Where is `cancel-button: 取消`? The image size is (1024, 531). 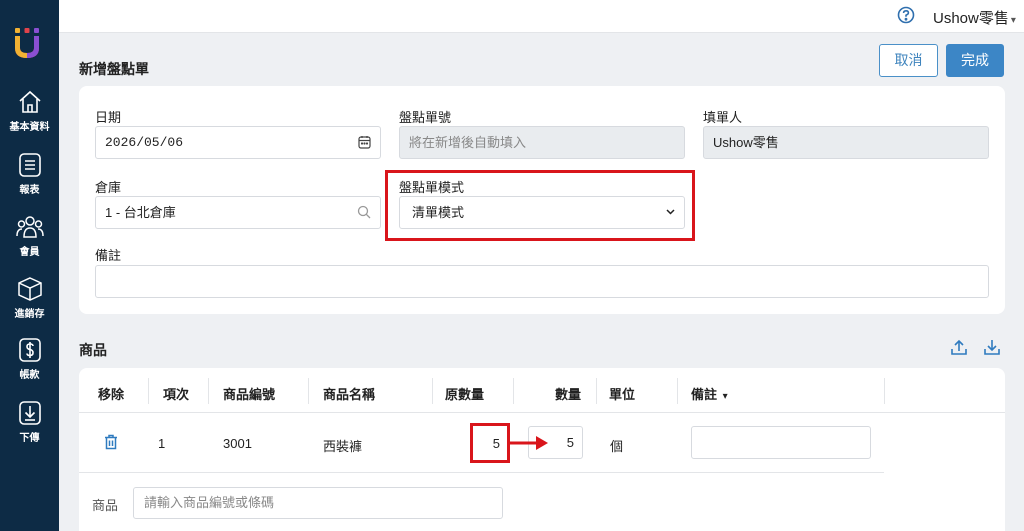
cancel-button: 取消 is located at coordinates (908, 60).